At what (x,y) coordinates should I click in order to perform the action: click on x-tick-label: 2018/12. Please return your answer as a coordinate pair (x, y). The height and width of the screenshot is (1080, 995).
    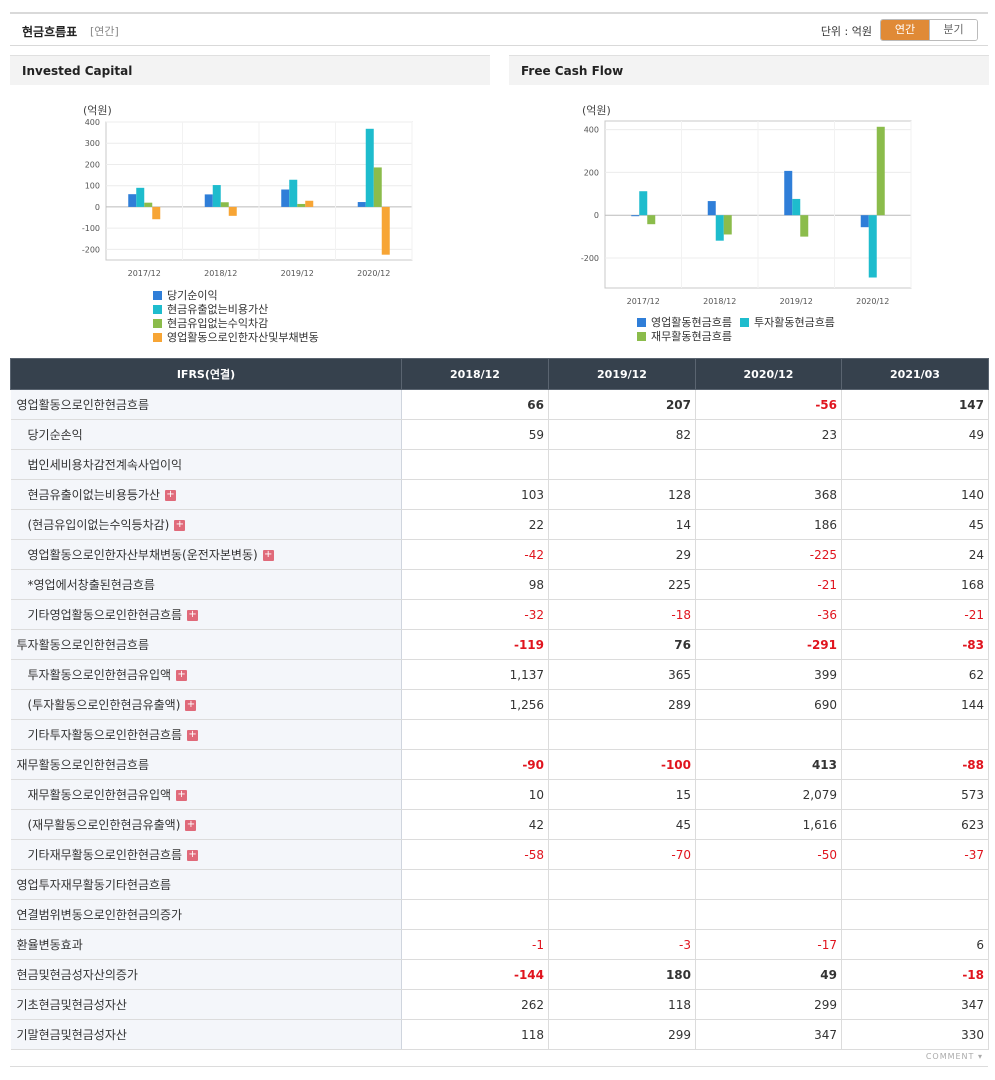
    Looking at the image, I should click on (719, 301).